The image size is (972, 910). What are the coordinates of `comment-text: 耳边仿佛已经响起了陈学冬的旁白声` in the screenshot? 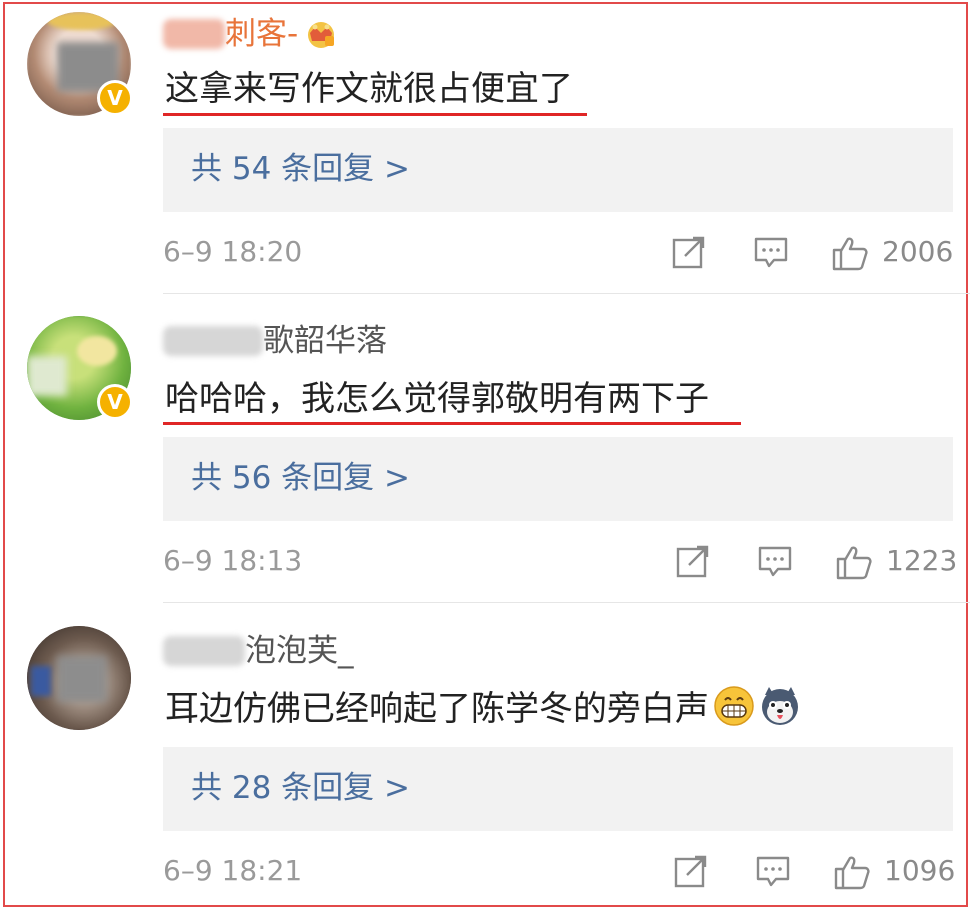 It's located at (483, 708).